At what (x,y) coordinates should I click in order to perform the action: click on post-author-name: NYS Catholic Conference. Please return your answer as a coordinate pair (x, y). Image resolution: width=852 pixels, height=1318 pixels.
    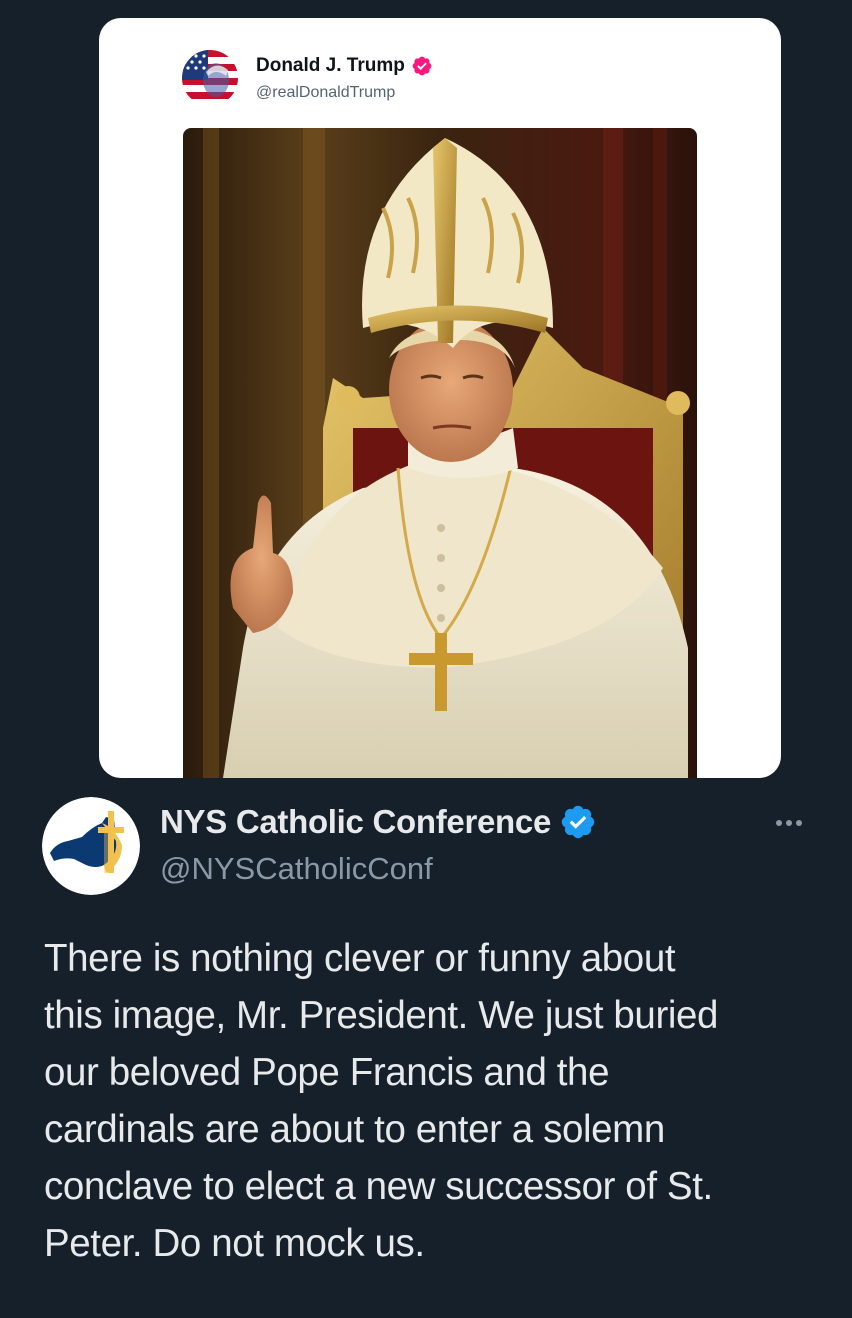
    Looking at the image, I should click on (355, 822).